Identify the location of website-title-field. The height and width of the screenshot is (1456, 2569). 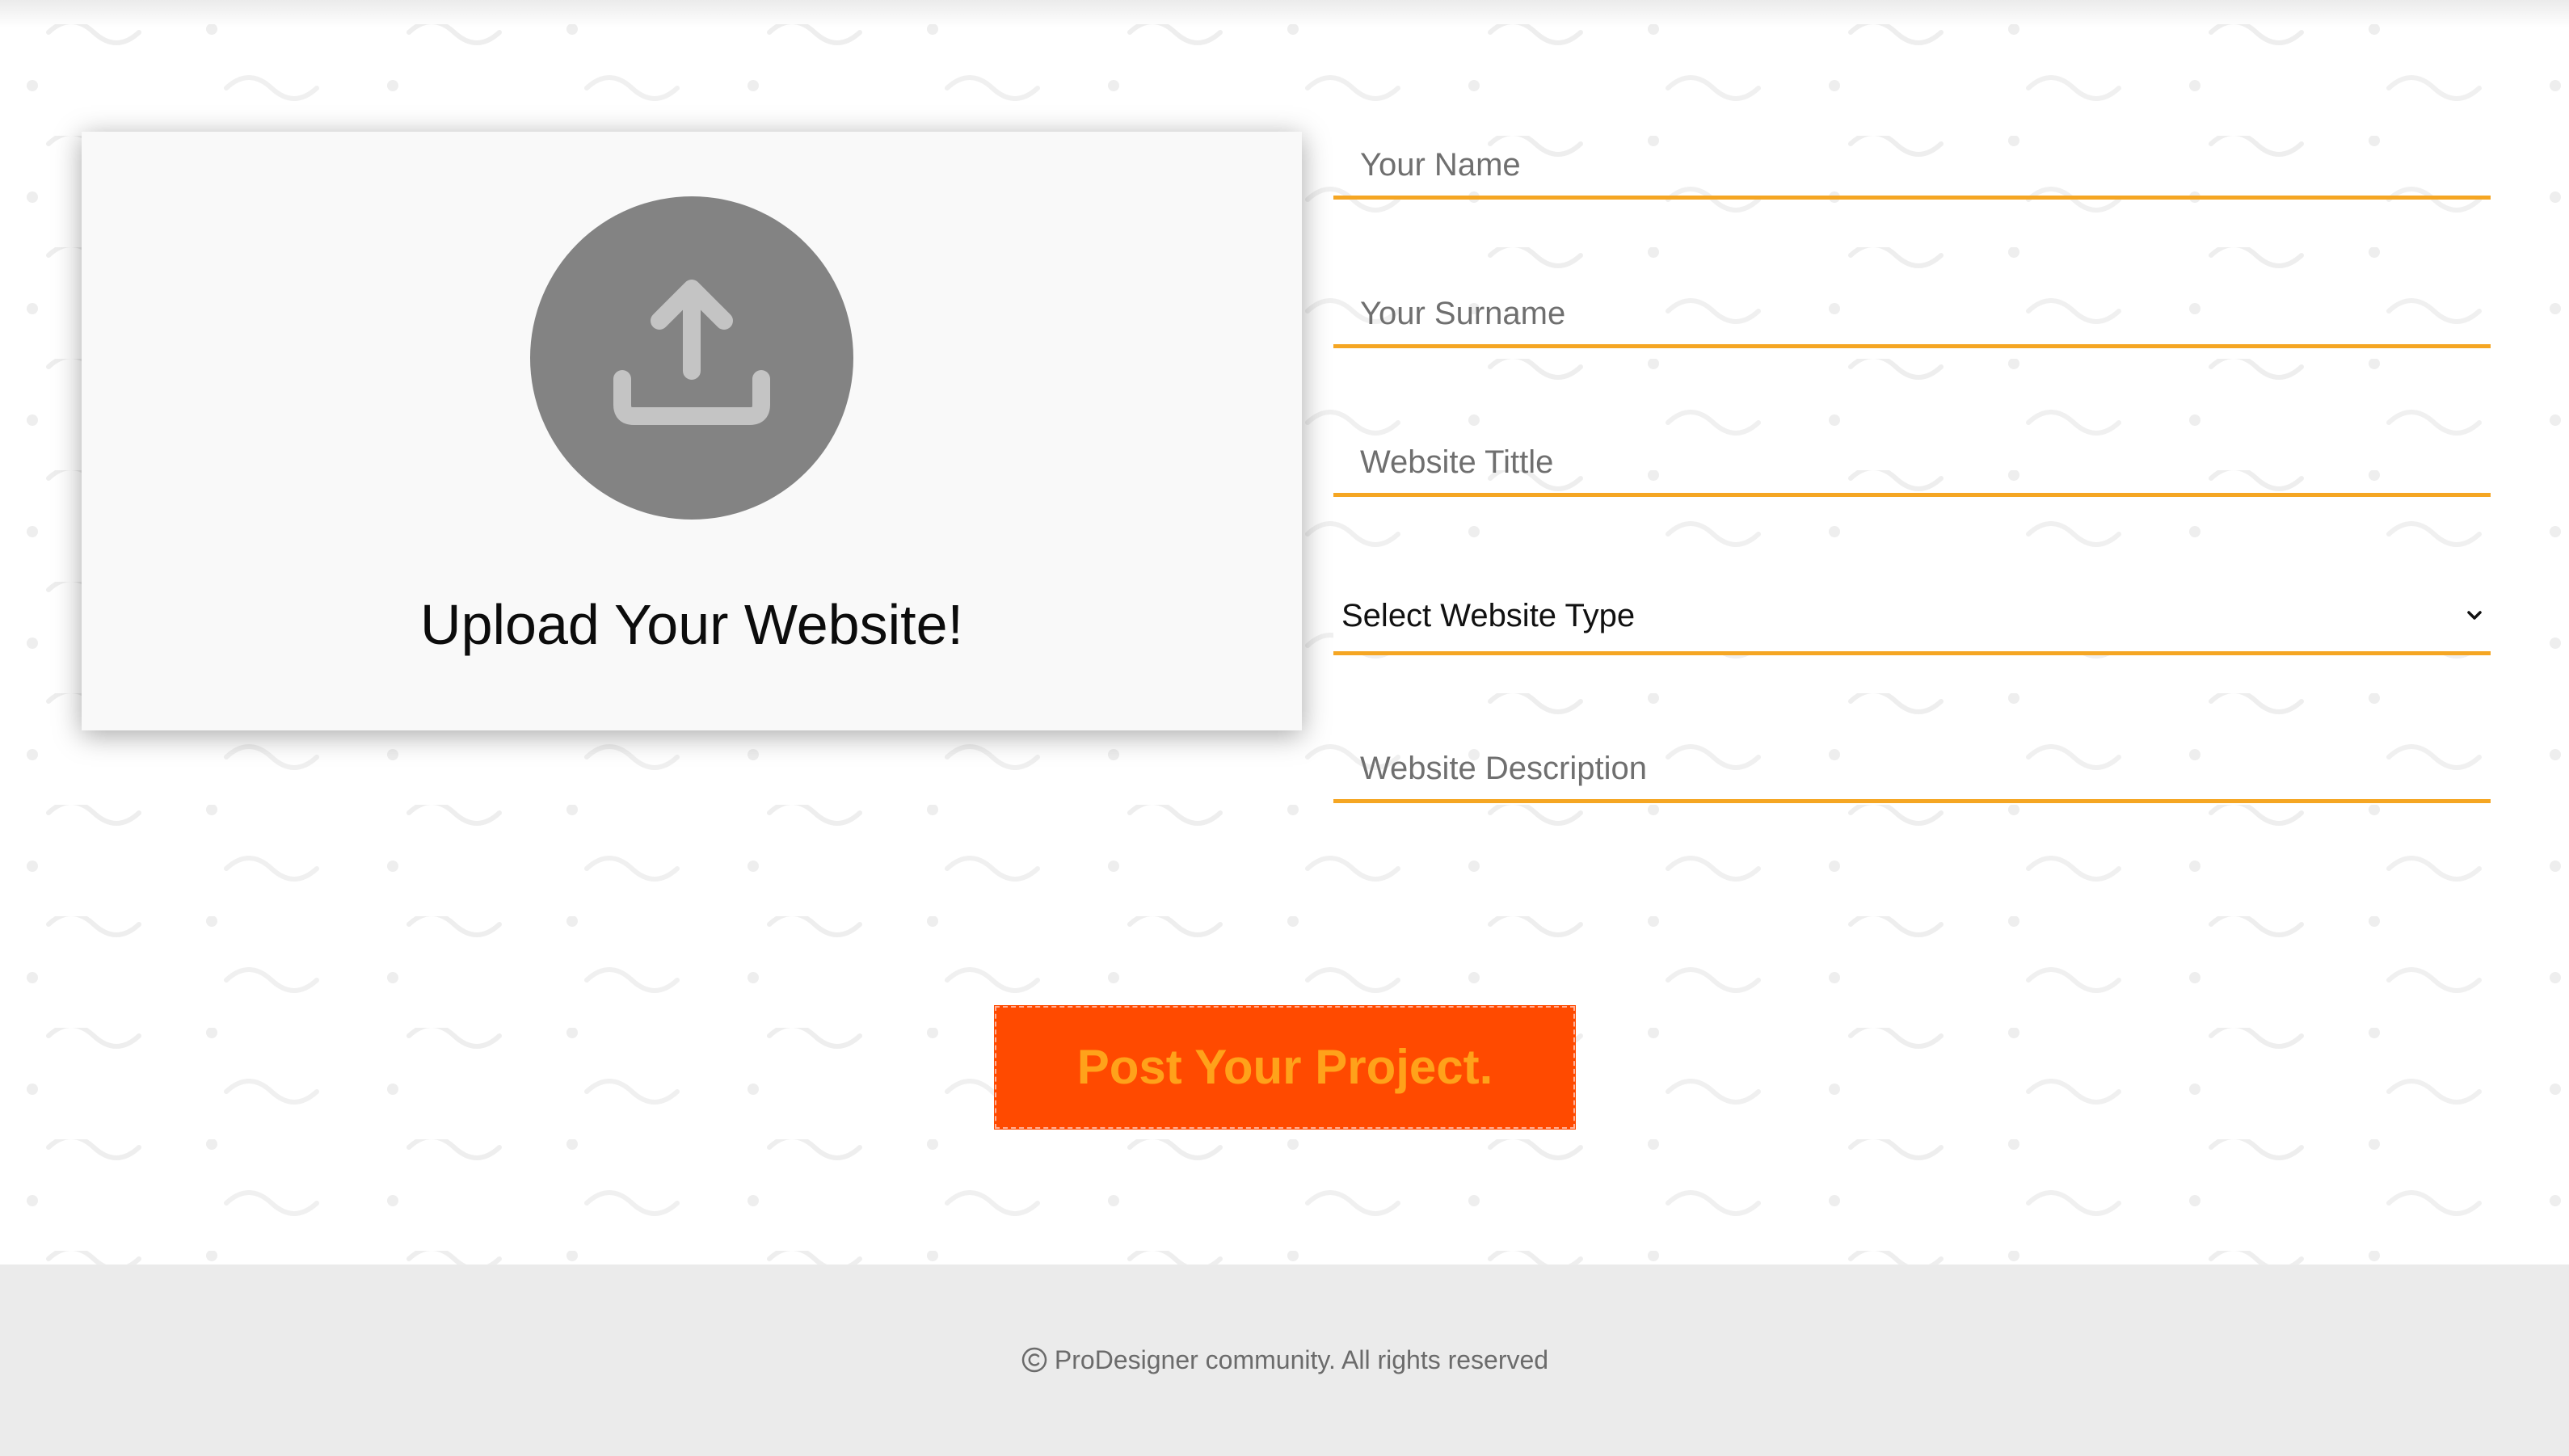
(1912, 463).